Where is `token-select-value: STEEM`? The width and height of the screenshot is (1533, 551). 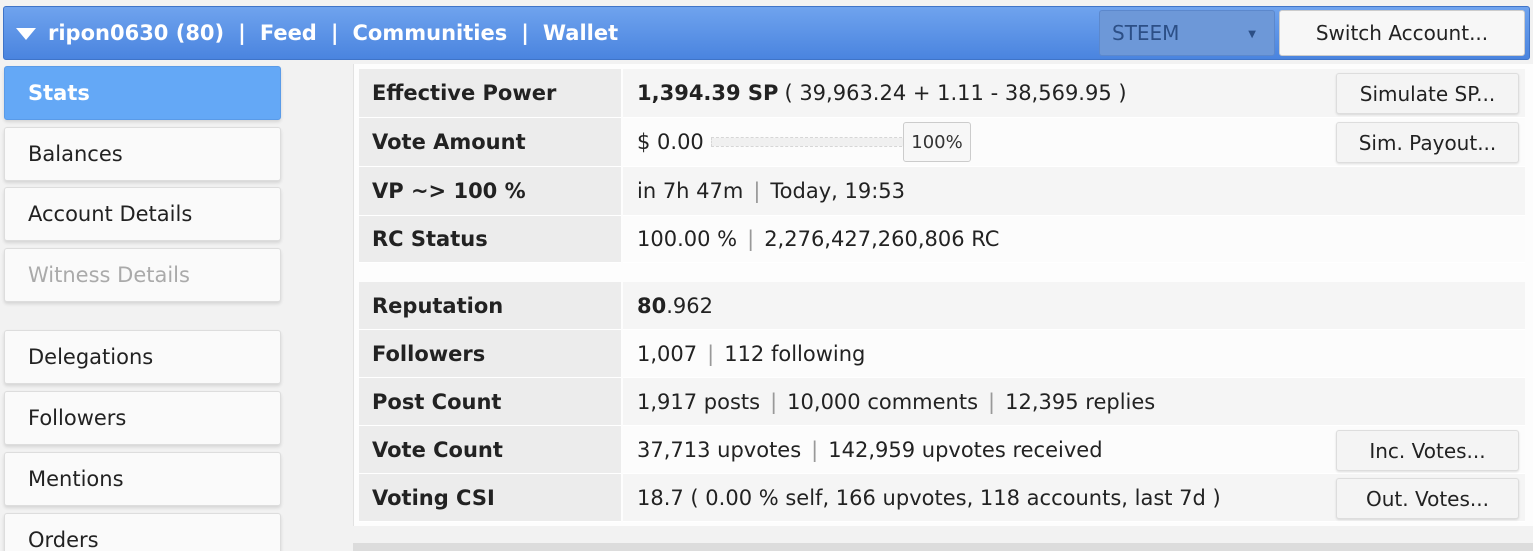 token-select-value: STEEM is located at coordinates (1146, 33).